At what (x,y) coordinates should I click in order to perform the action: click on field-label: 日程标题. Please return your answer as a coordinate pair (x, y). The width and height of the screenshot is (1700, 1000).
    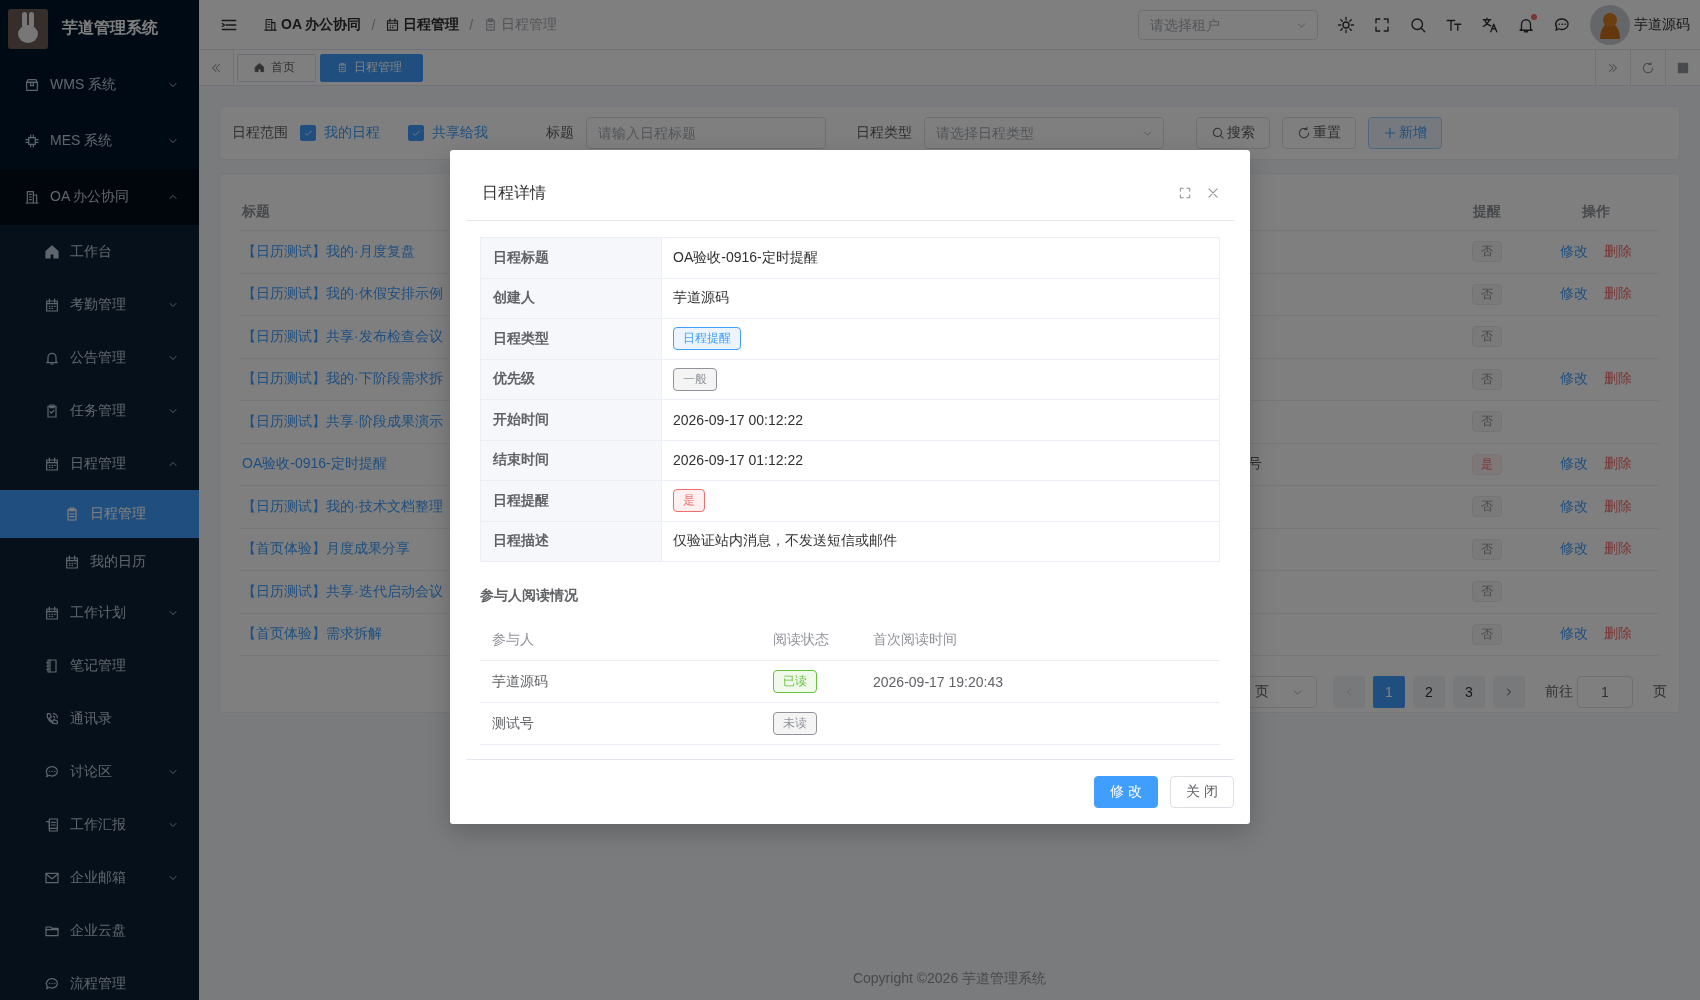
    Looking at the image, I should click on (571, 258).